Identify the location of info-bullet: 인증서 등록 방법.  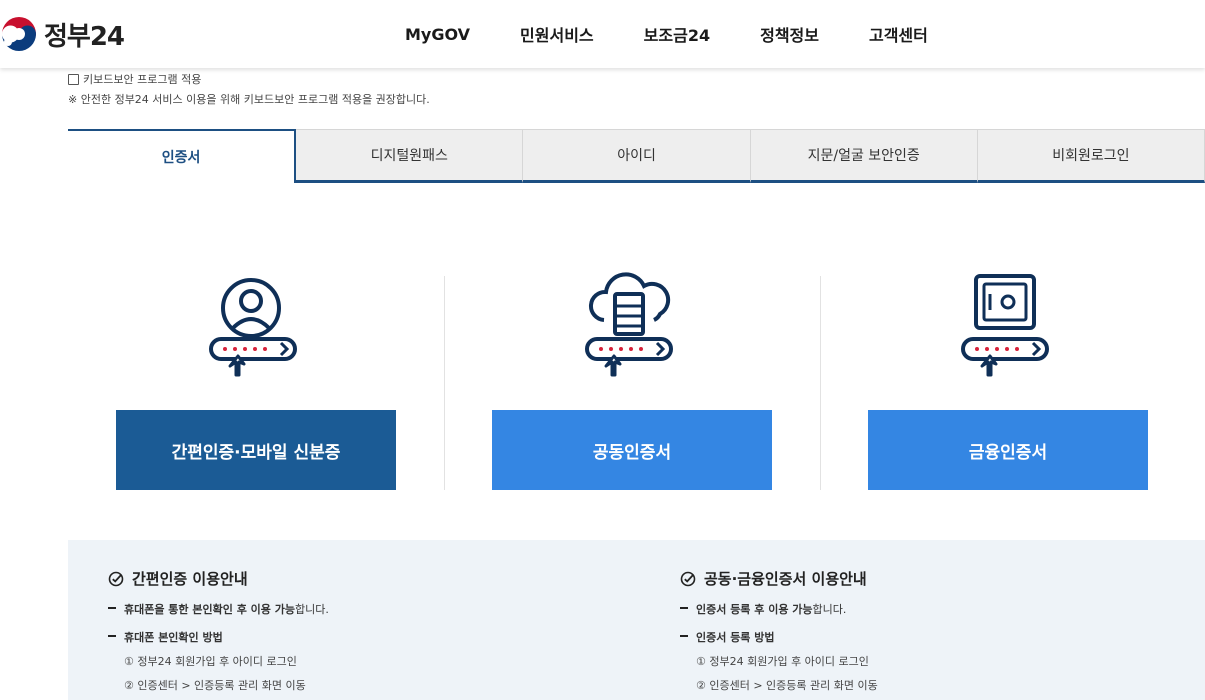
(779, 637).